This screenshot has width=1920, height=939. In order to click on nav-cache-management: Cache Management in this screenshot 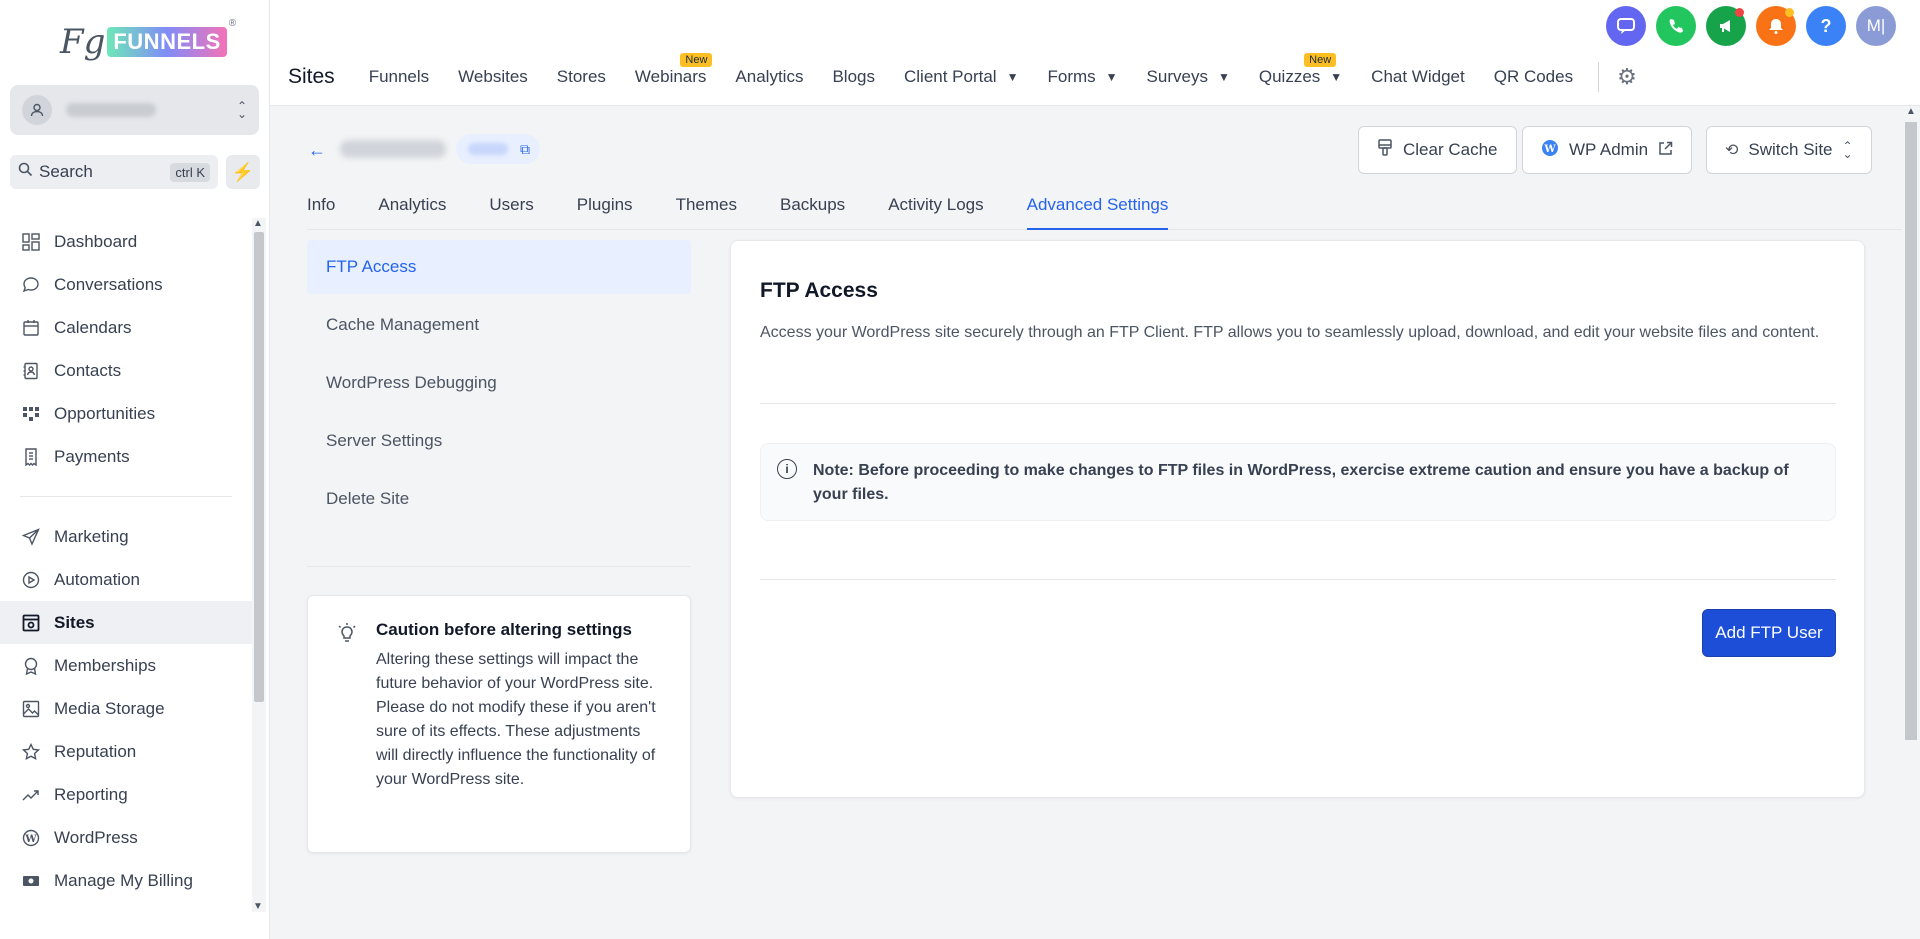, I will do `click(499, 325)`.